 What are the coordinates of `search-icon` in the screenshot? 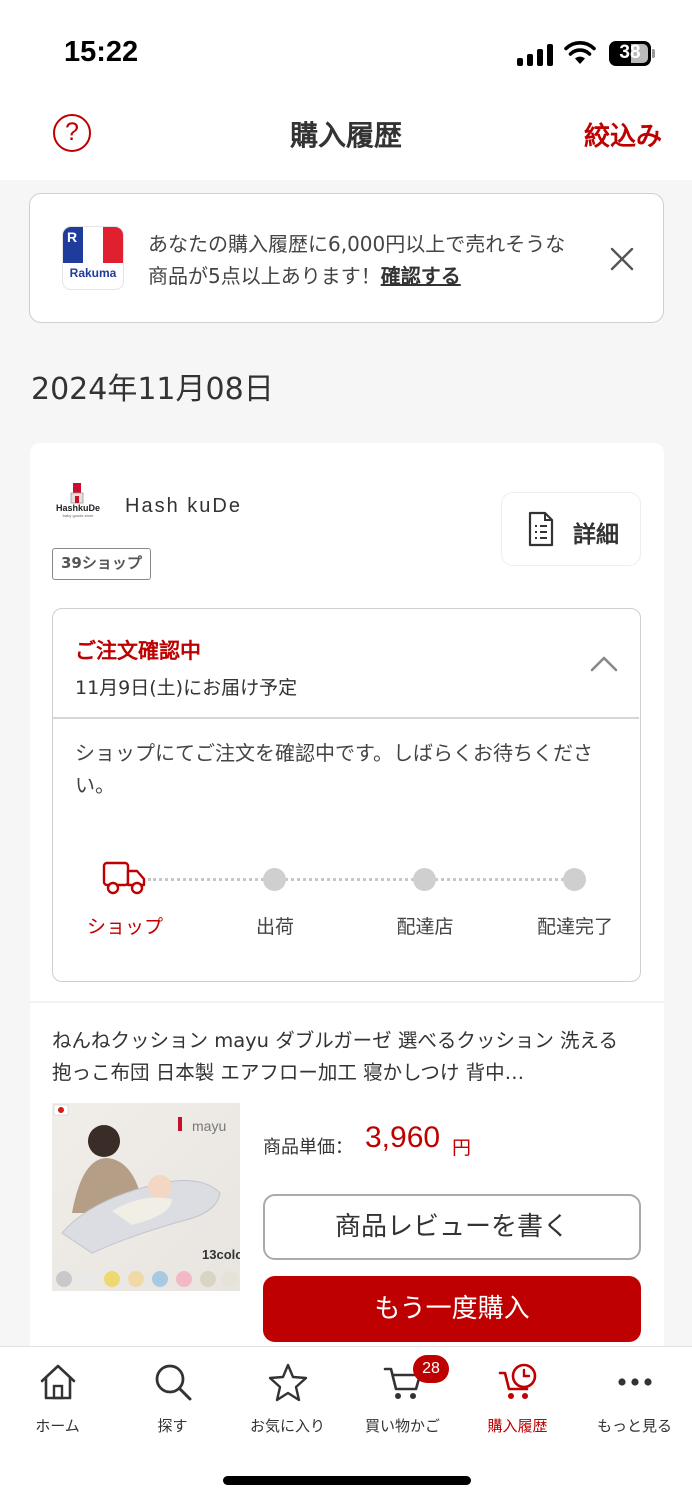 It's located at (173, 1382).